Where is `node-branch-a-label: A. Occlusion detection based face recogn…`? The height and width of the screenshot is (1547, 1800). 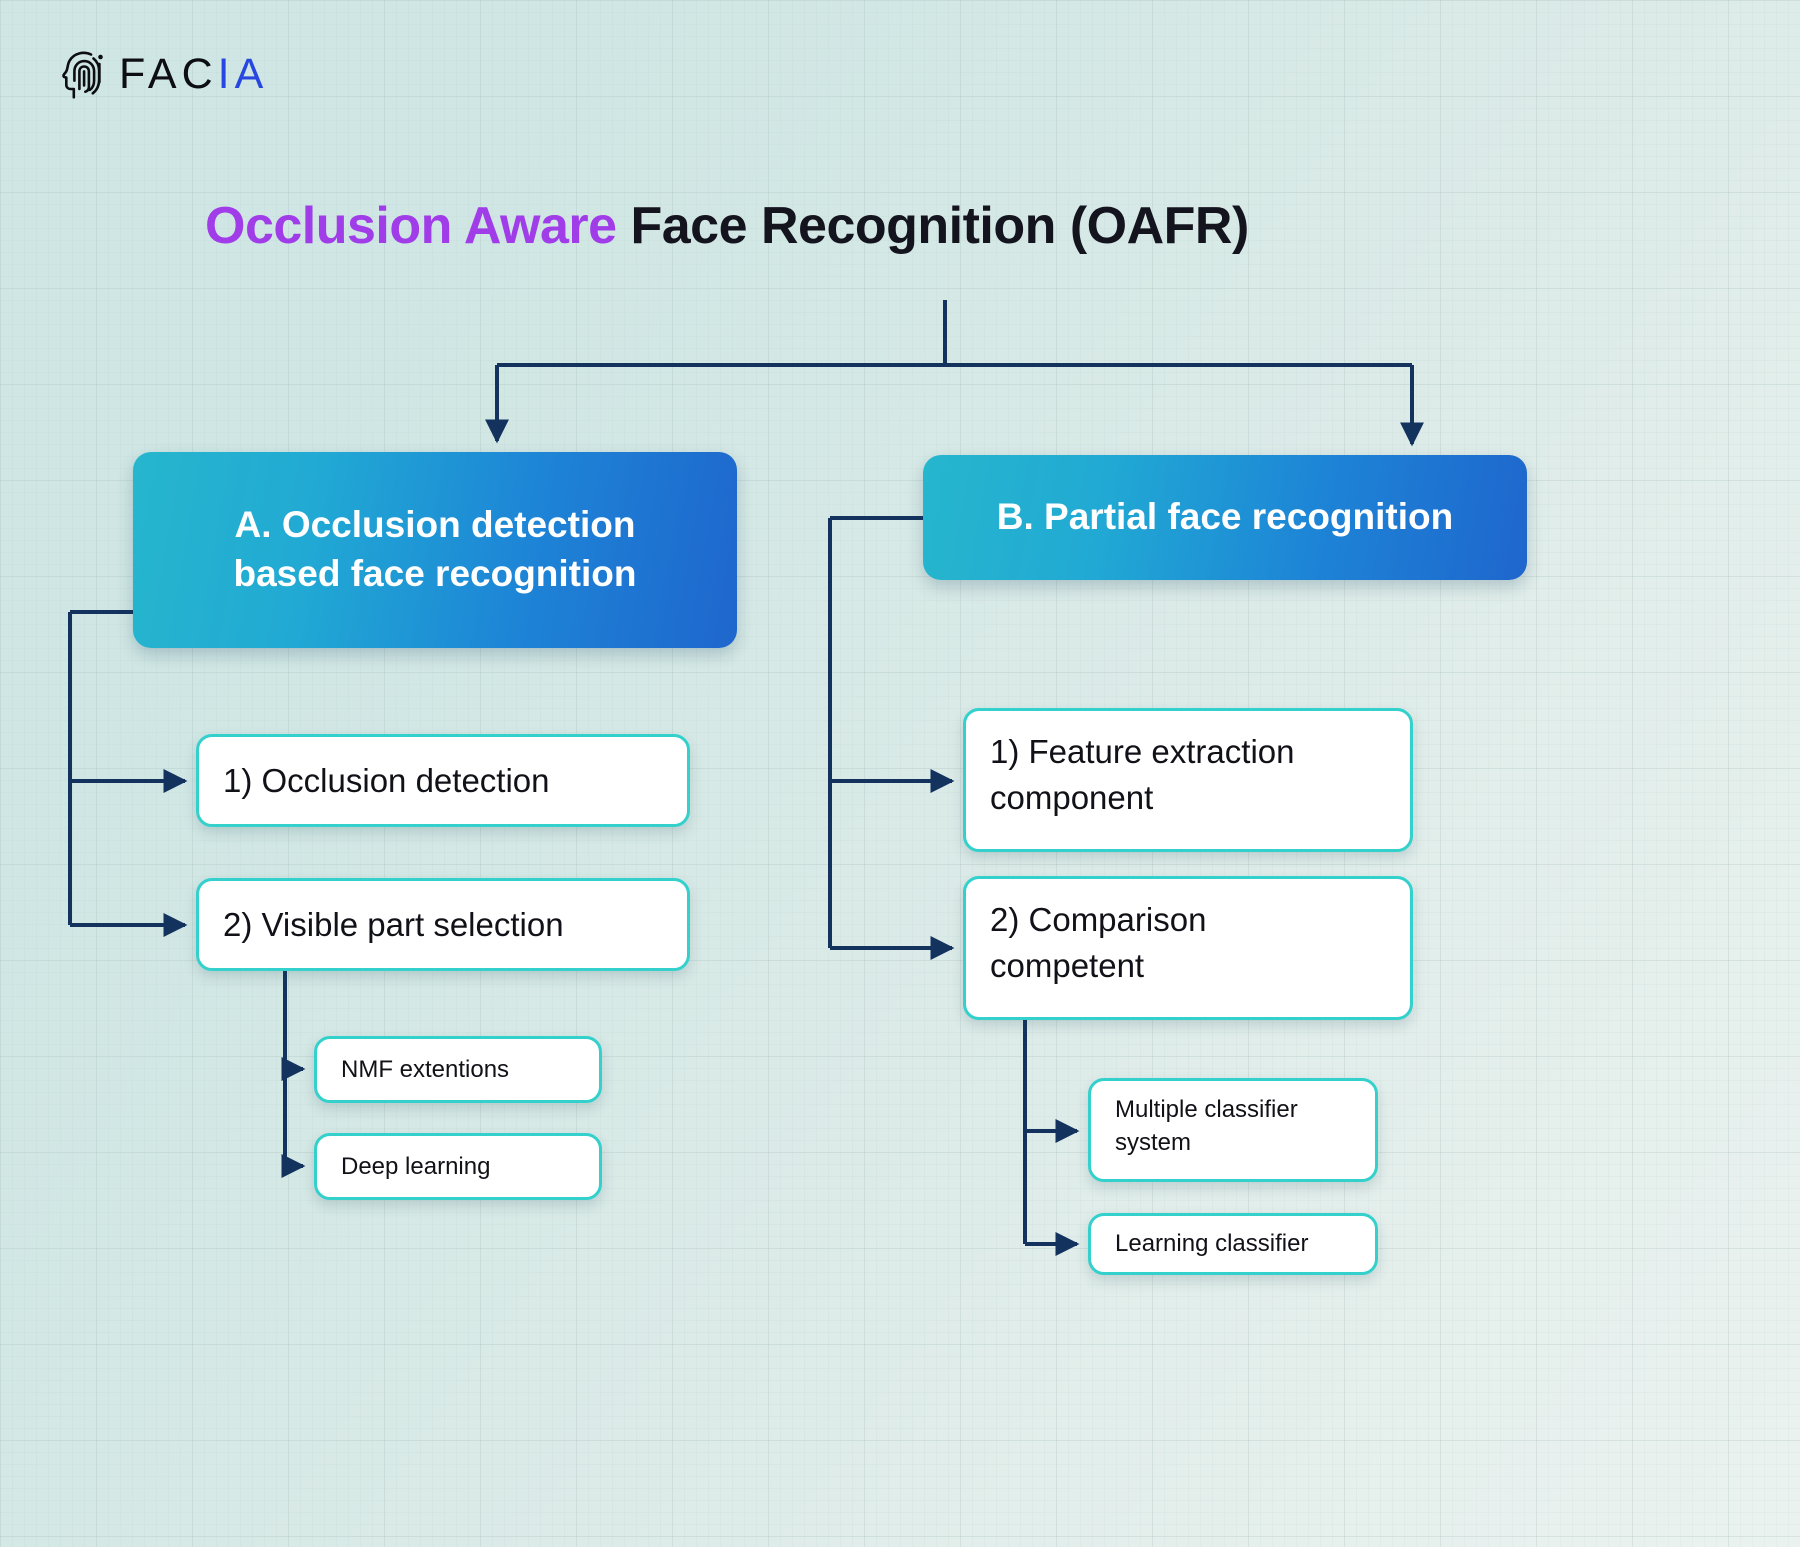
node-branch-a-label: A. Occlusion detection based face recogn… is located at coordinates (435, 550).